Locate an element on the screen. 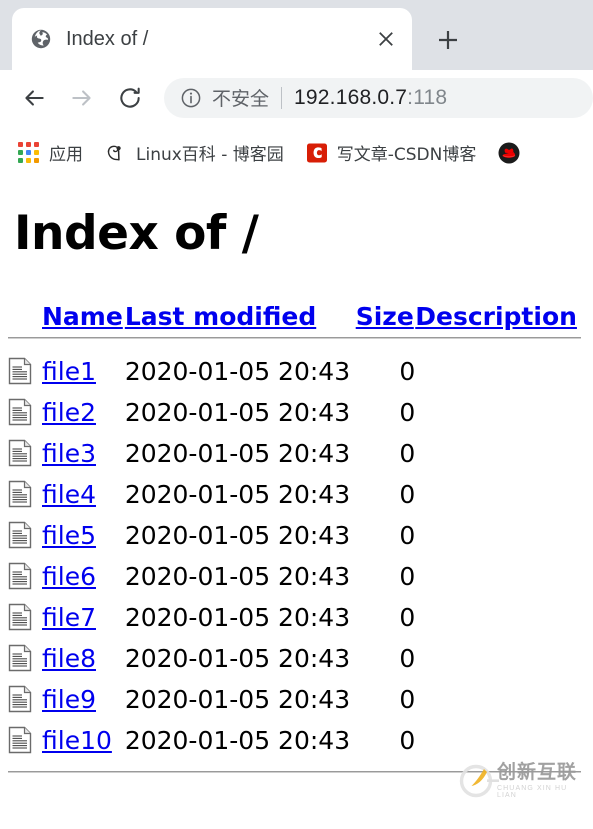  tab-index-of: Index of / is located at coordinates (212, 39).